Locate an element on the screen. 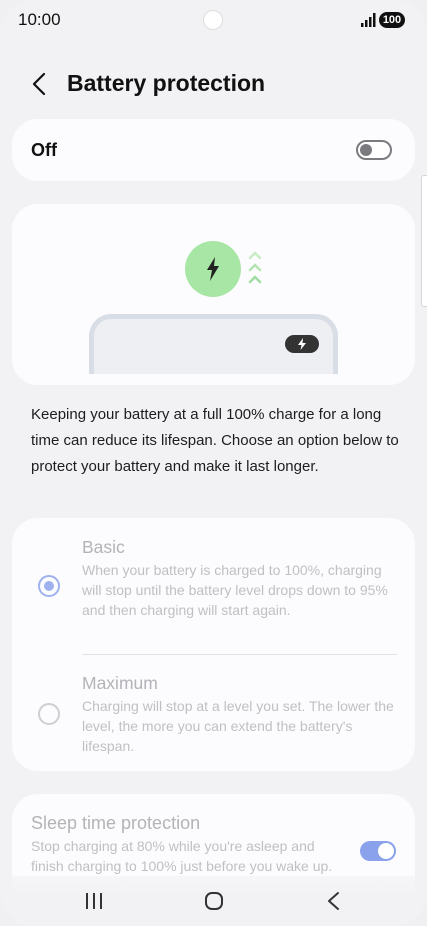  master-toggle-row: Off is located at coordinates (213, 150).